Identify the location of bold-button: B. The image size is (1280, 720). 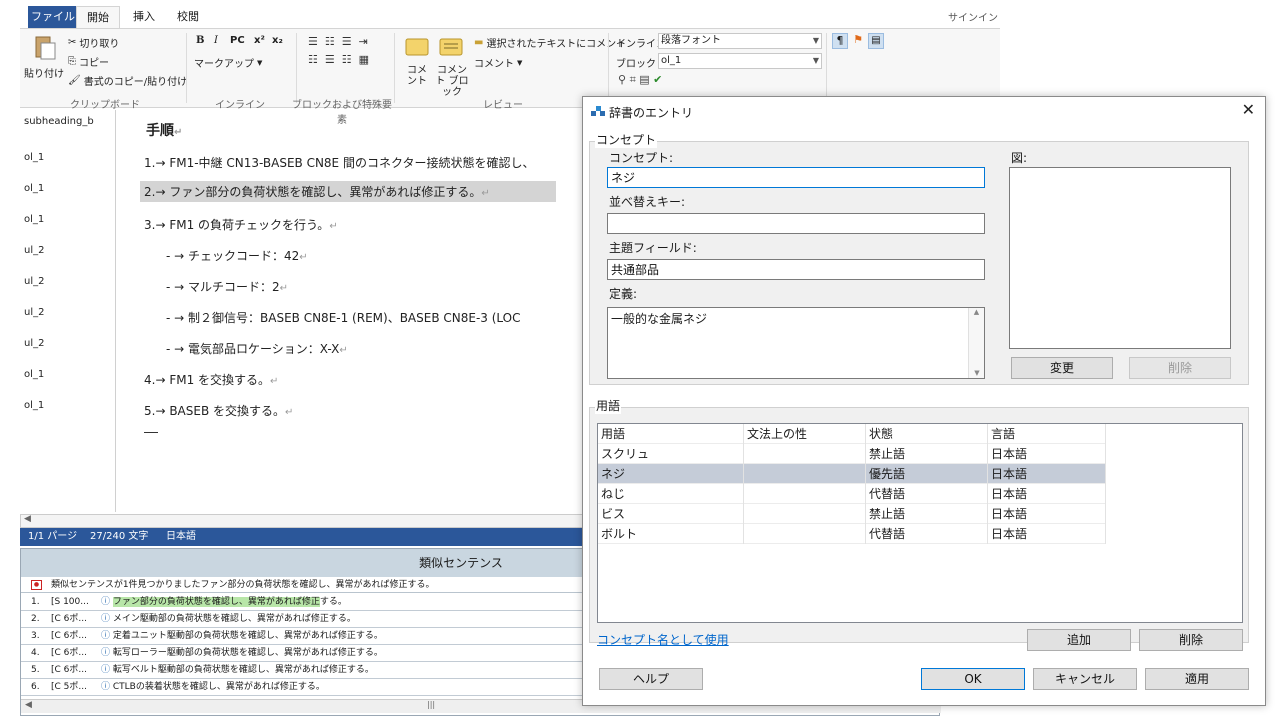
(200, 40).